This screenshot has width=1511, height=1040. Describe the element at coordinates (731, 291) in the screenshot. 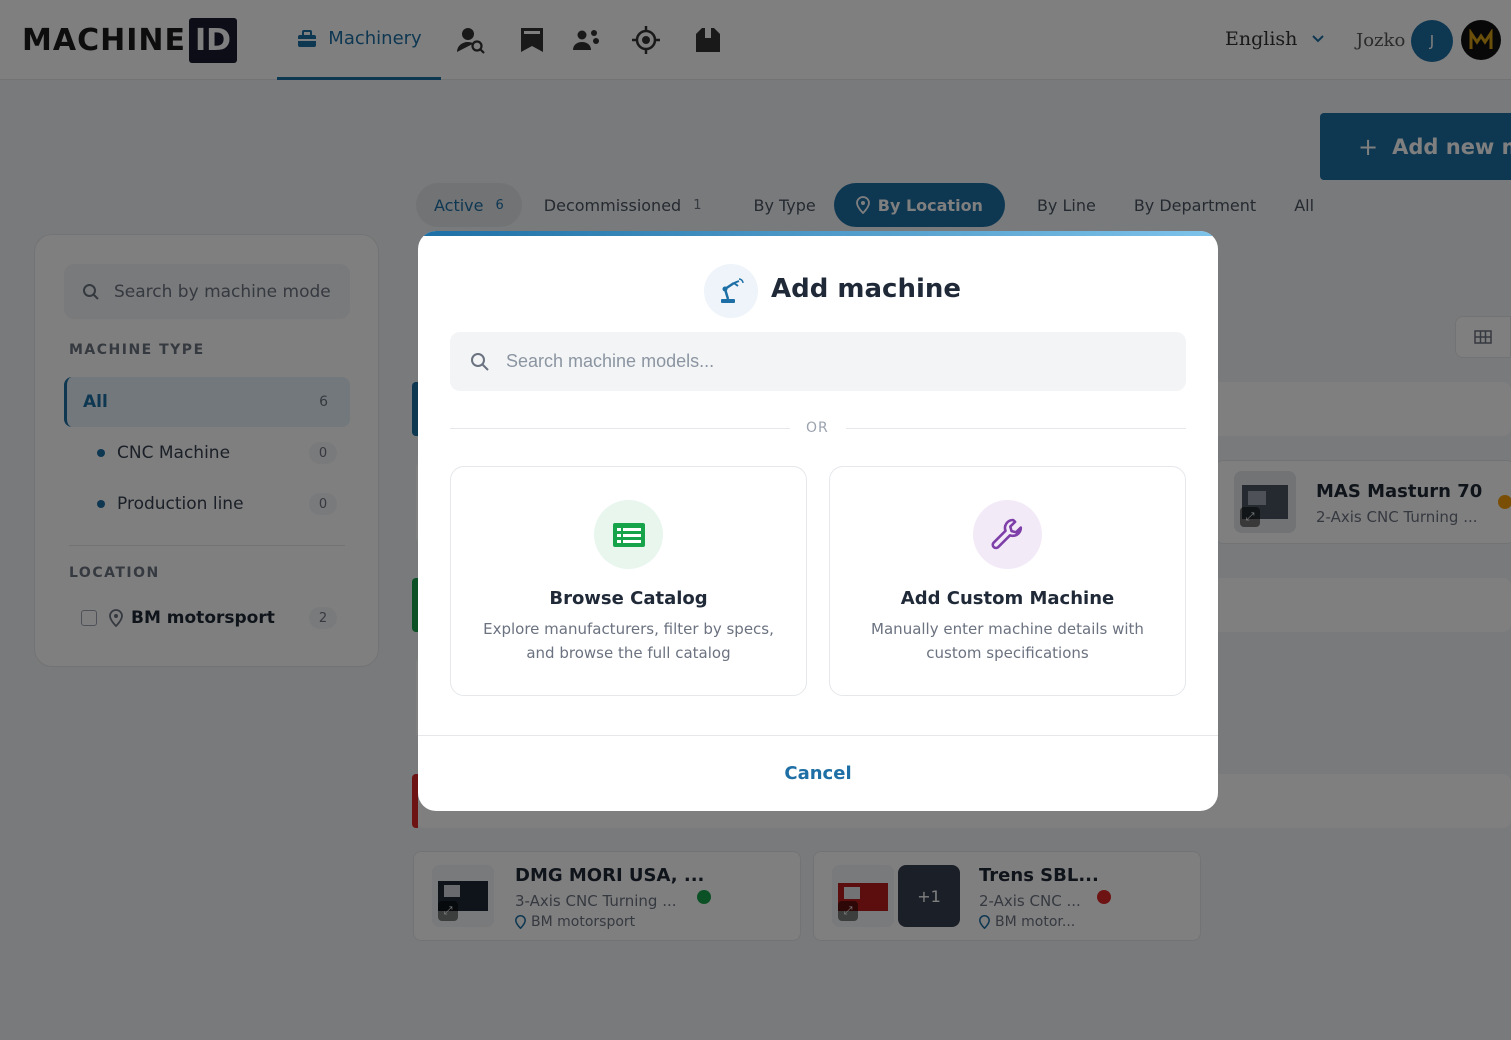

I see `robot-arm-icon` at that location.